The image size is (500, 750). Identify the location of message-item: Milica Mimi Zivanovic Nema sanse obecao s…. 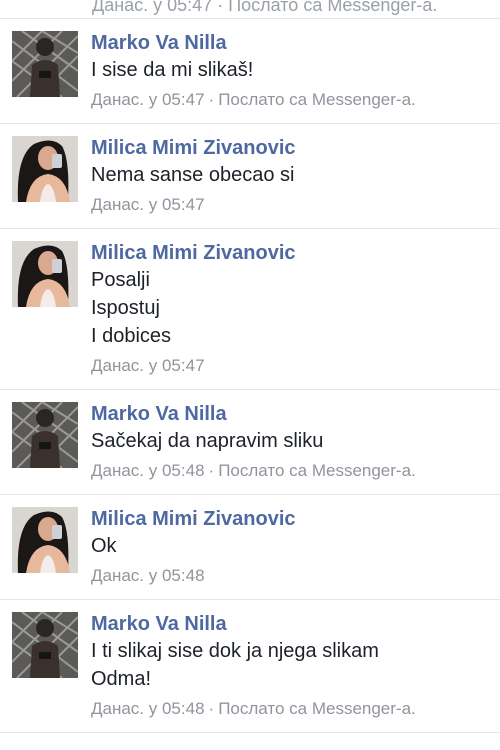
(250, 176).